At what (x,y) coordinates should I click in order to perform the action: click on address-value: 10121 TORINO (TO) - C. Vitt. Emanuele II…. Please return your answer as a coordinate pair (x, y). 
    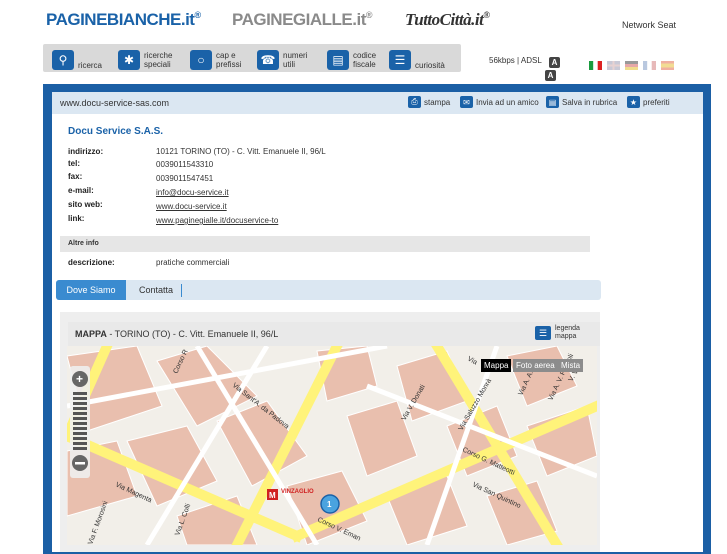
    Looking at the image, I should click on (241, 151).